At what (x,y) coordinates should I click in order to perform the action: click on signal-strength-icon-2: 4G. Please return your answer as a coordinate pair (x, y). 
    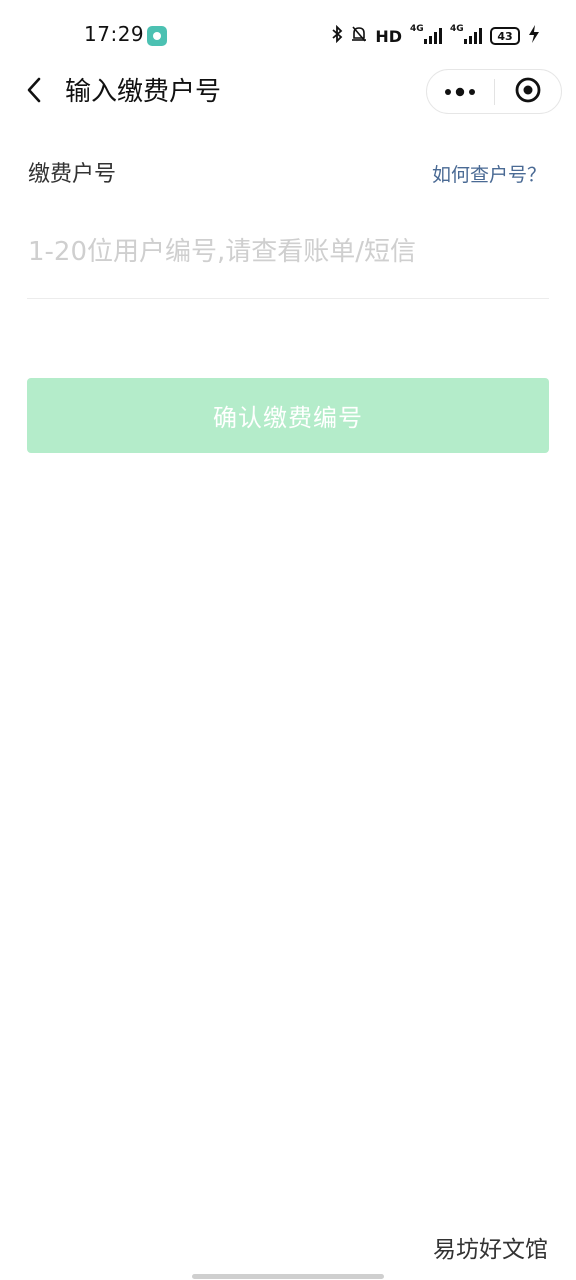
    Looking at the image, I should click on (466, 34).